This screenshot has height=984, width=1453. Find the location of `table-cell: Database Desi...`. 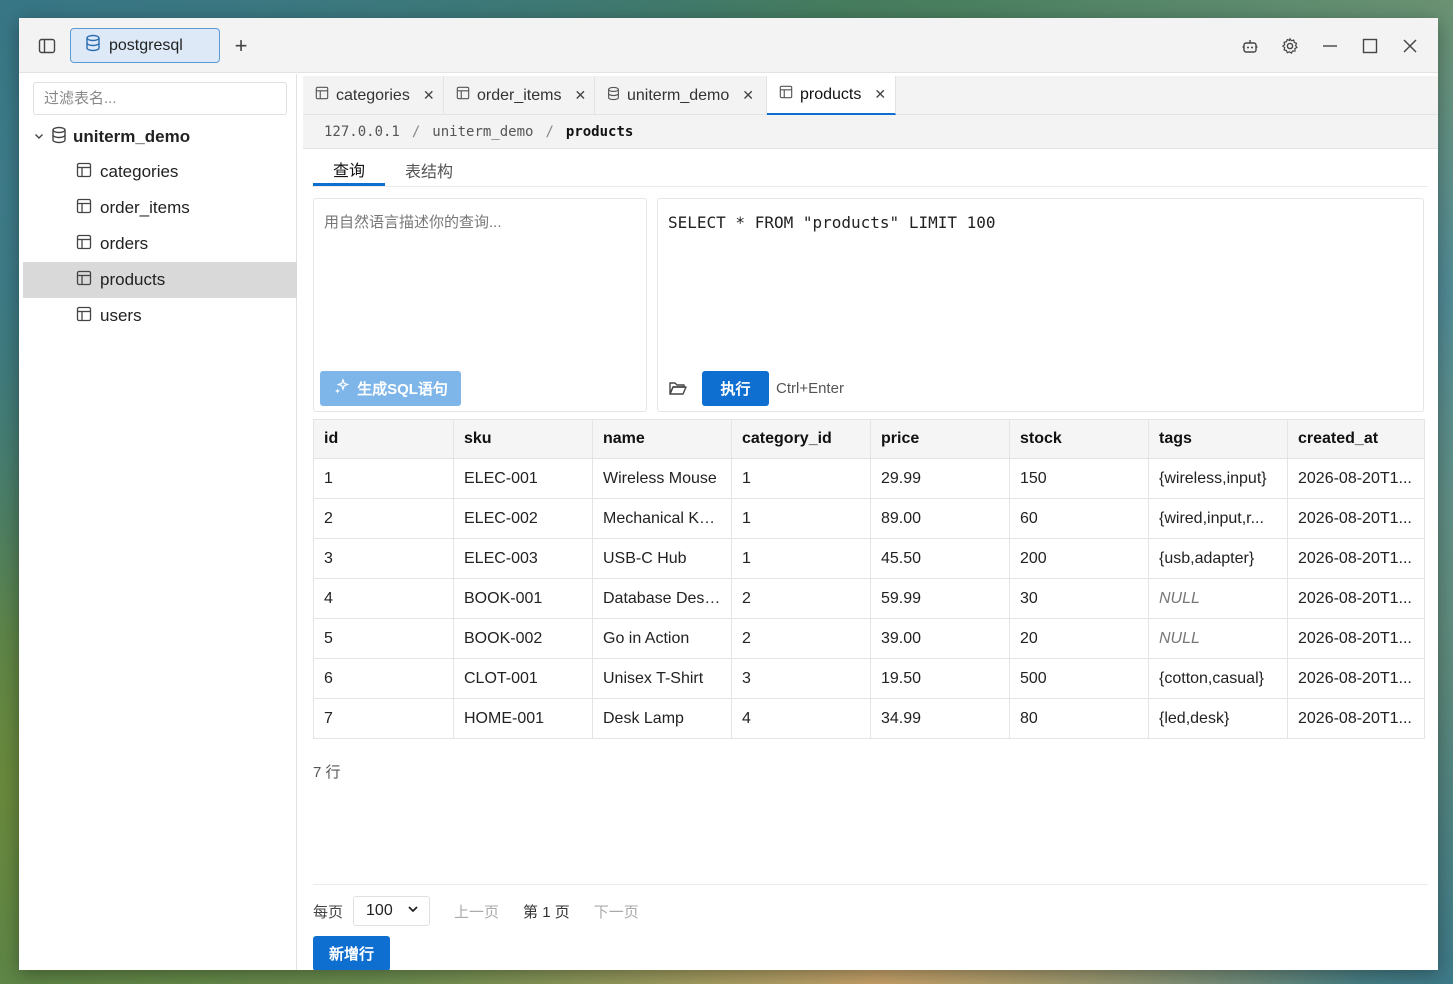

table-cell: Database Desi... is located at coordinates (662, 598).